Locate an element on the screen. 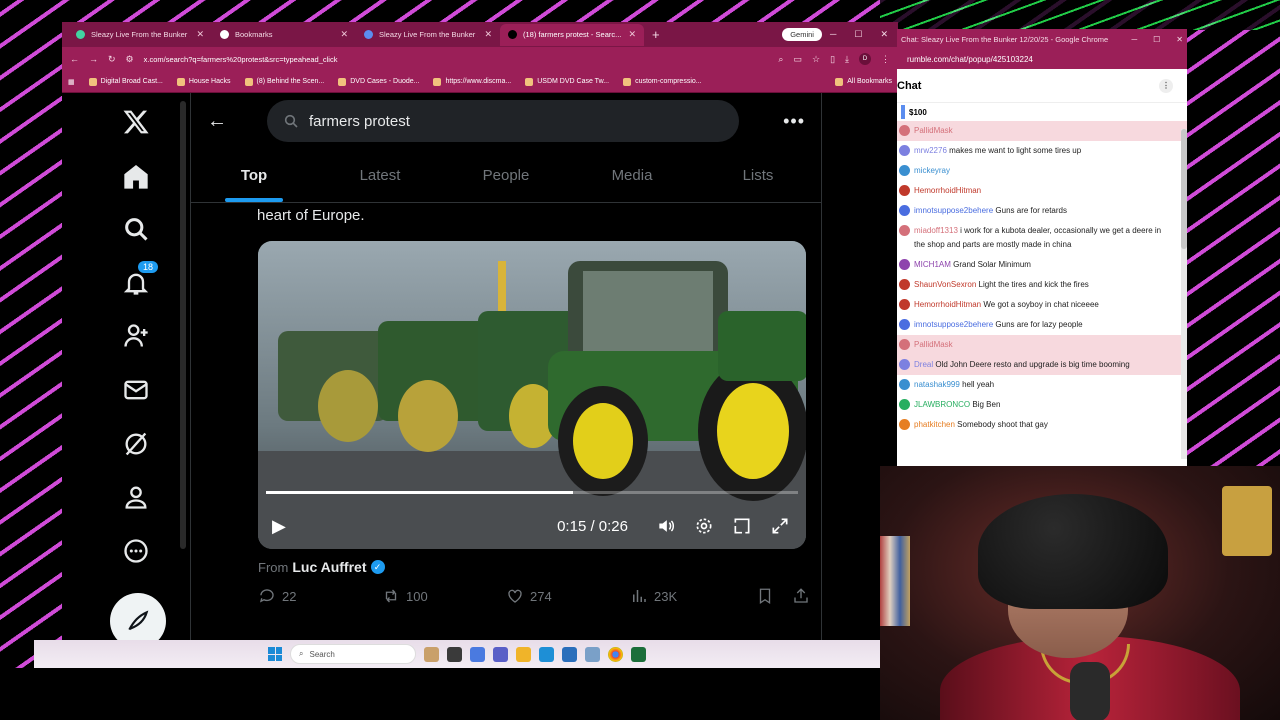 The image size is (1280, 720). notifications-bell-icon: 18 is located at coordinates (140, 281).